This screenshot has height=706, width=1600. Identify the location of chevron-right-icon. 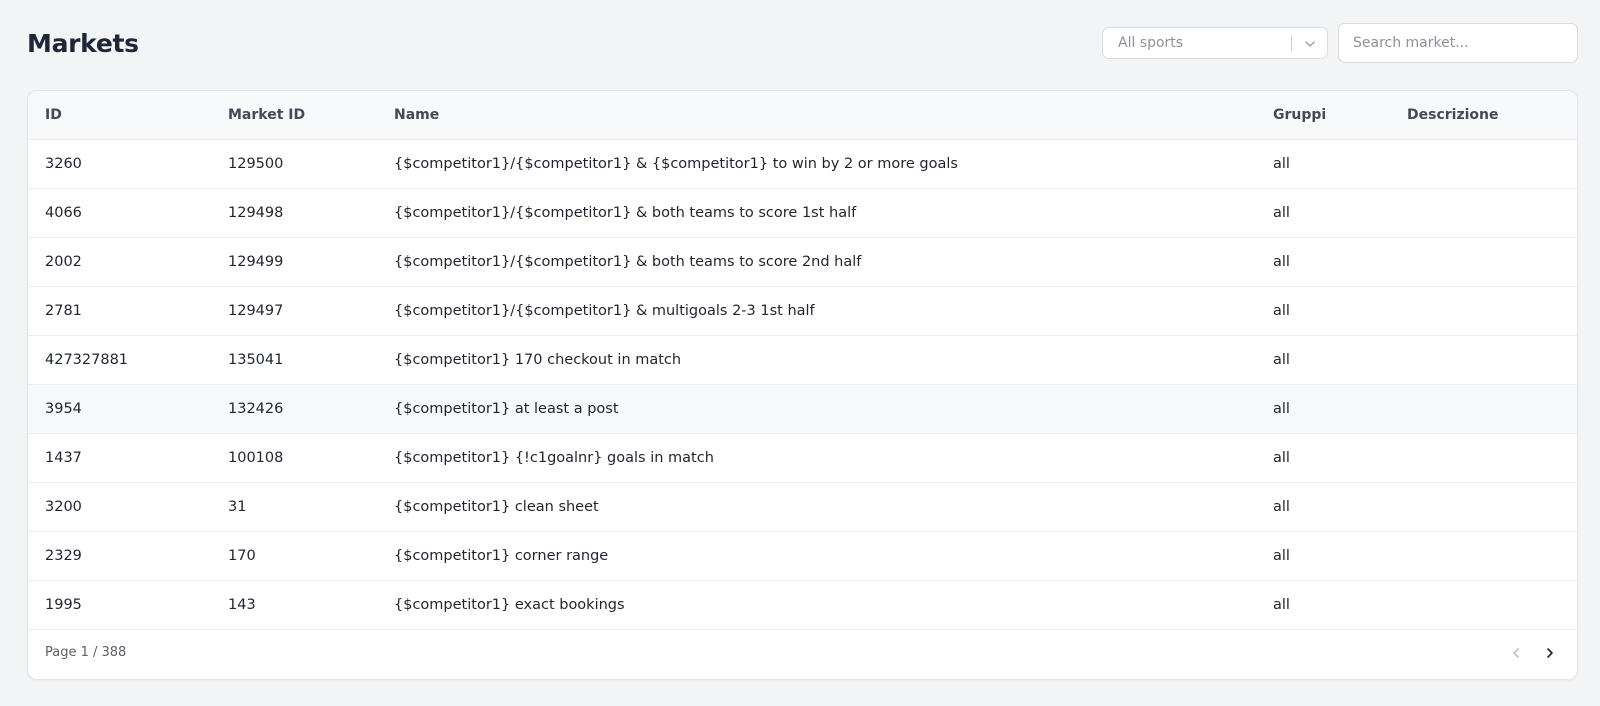
(1550, 652).